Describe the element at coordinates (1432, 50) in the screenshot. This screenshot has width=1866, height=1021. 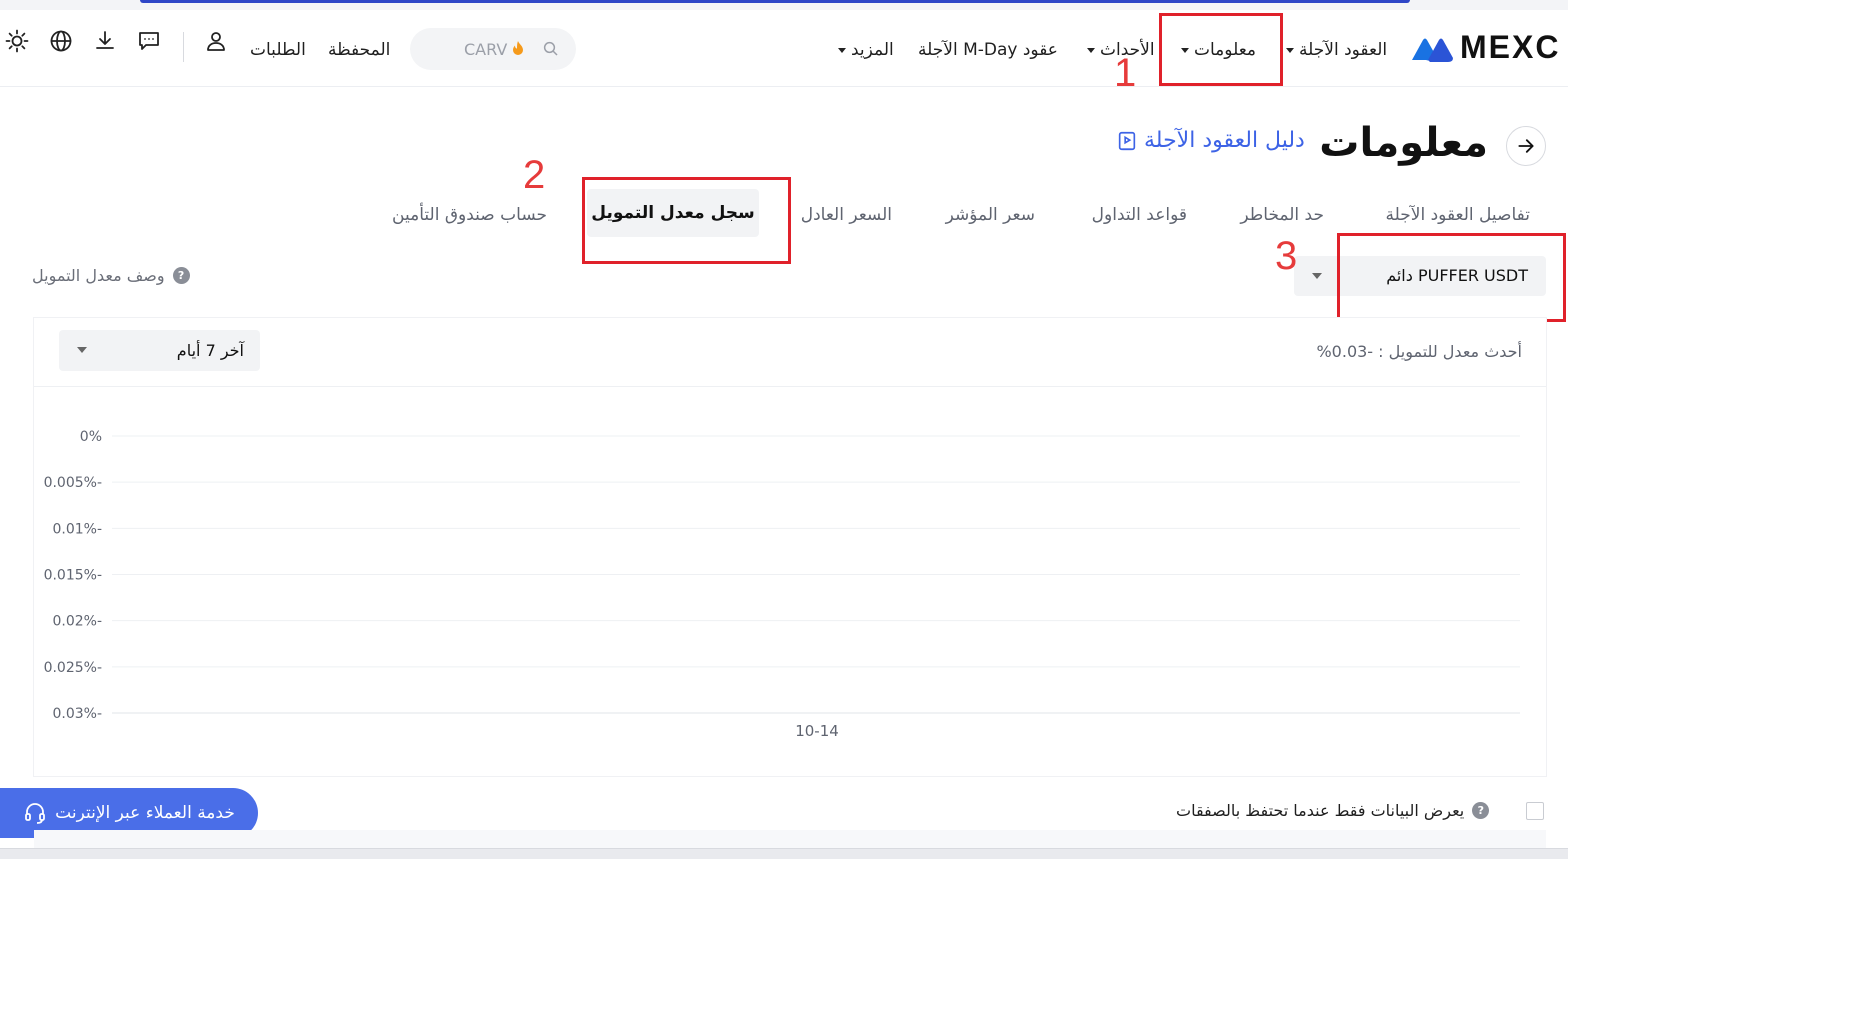
I see `mexc-mark-icon` at that location.